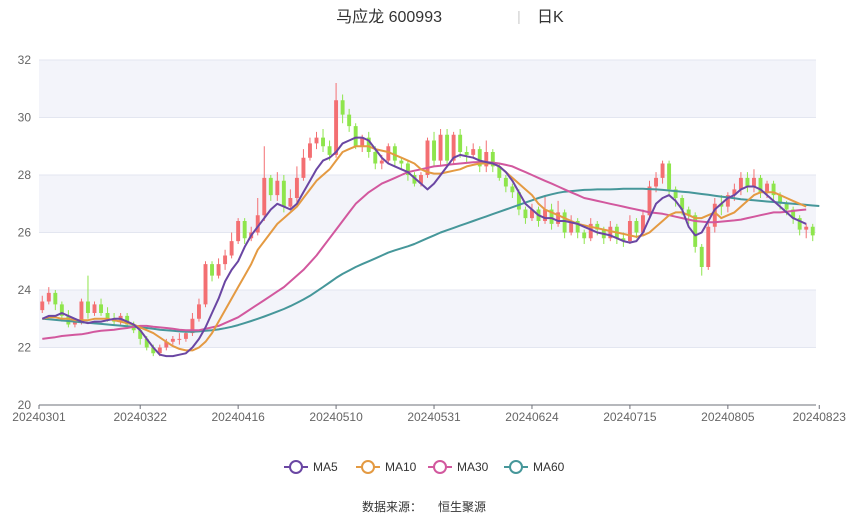 This screenshot has width=850, height=517. Describe the element at coordinates (141, 417) in the screenshot. I see `x-tick-label: 20240322` at that location.